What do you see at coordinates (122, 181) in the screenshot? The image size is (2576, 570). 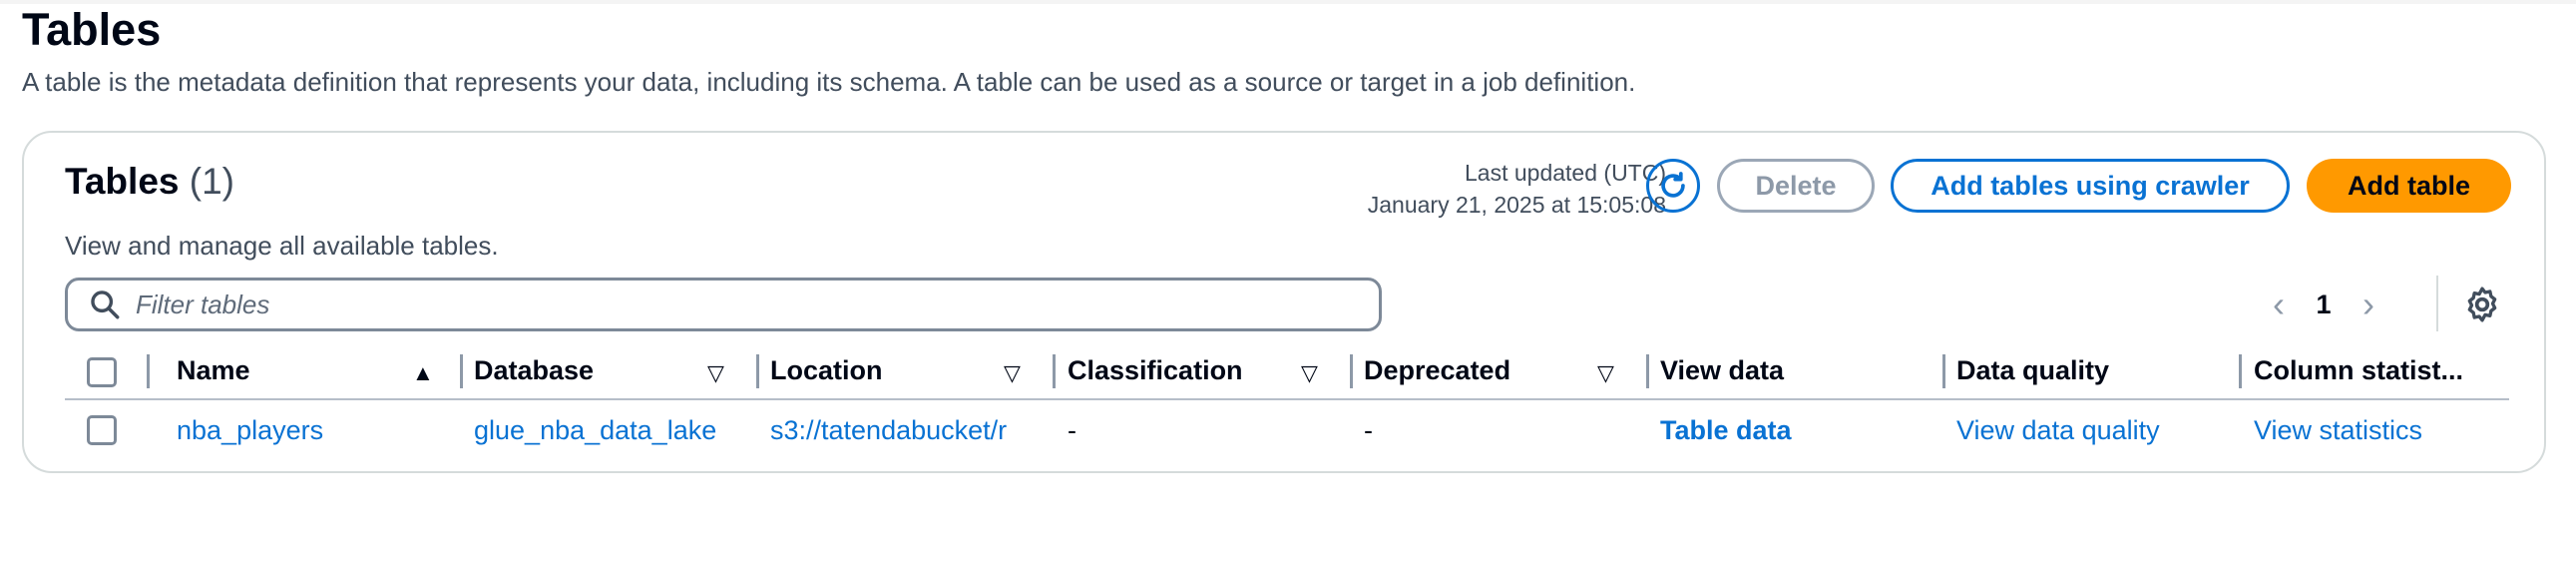 I see `panel-title-text: Tables` at bounding box center [122, 181].